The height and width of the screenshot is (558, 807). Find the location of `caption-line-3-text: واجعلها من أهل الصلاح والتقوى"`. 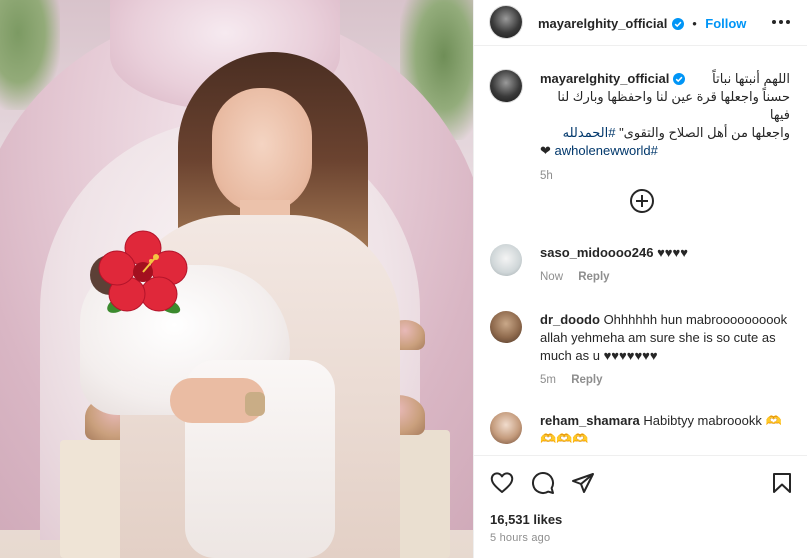

caption-line-3-text: واجعلها من أهل الصلاح والتقوى" is located at coordinates (704, 132).